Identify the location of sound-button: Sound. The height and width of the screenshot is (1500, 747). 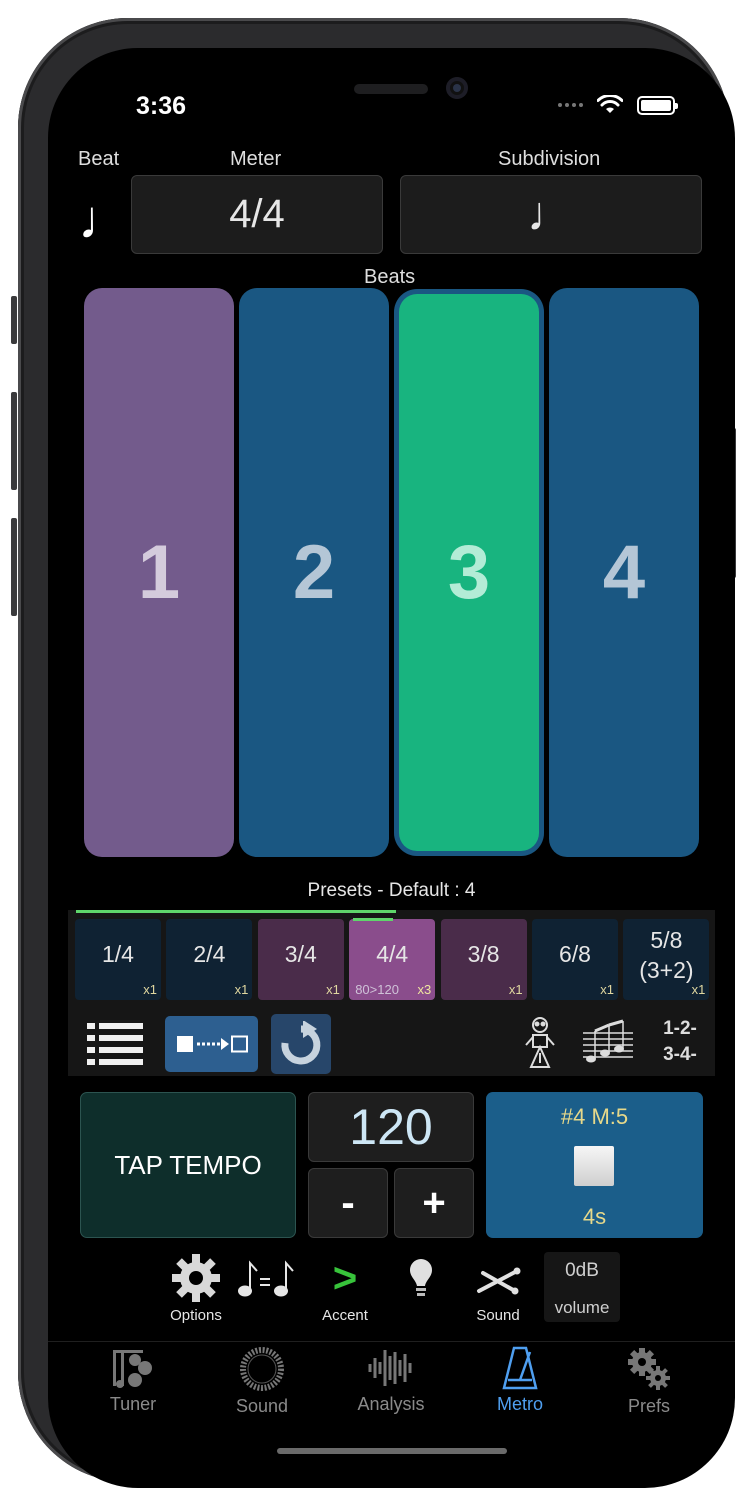
(498, 1288).